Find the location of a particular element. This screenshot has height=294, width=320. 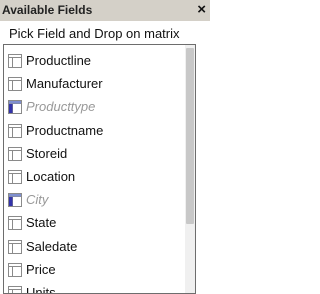

field-item: Manufacturer is located at coordinates (95, 83).